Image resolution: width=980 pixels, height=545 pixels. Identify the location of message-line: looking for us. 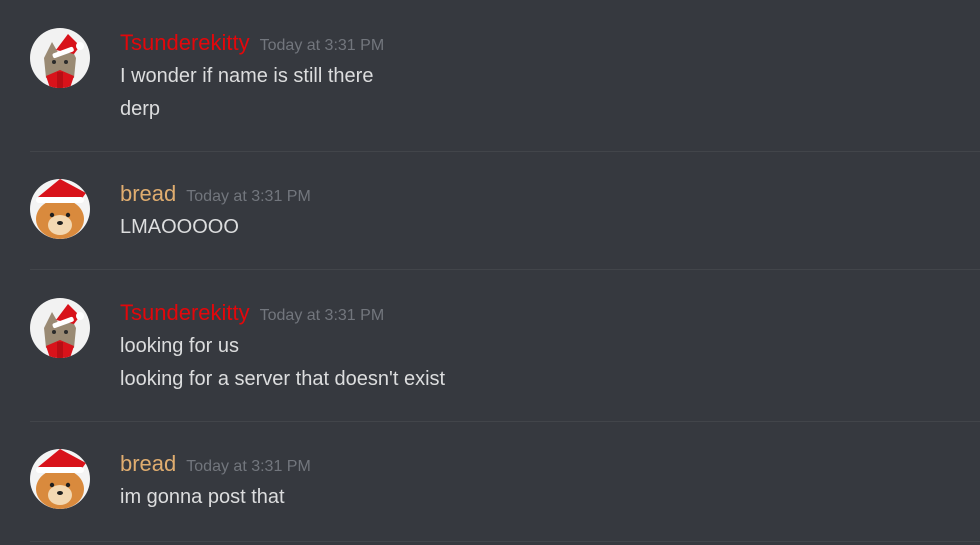
(179, 346).